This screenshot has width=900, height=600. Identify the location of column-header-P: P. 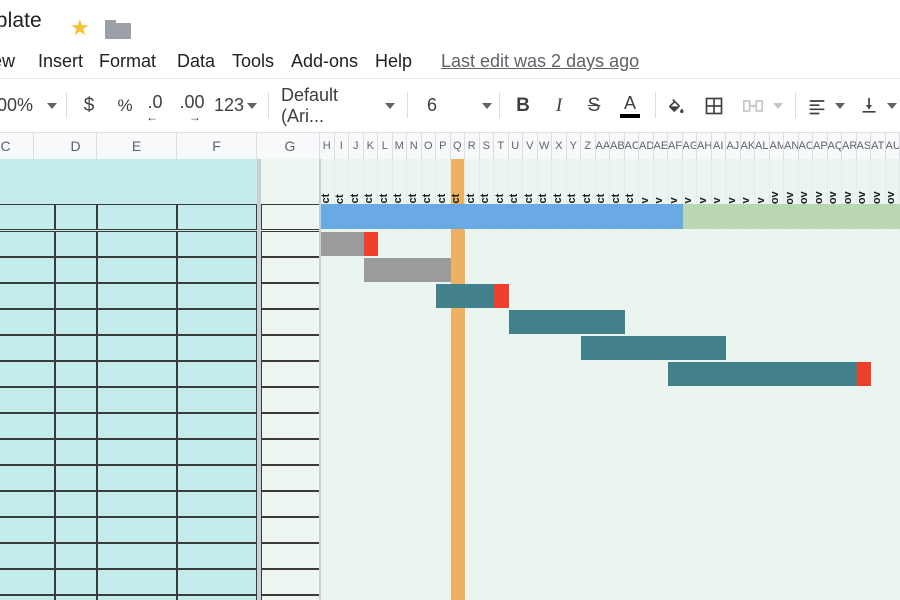
(443, 146).